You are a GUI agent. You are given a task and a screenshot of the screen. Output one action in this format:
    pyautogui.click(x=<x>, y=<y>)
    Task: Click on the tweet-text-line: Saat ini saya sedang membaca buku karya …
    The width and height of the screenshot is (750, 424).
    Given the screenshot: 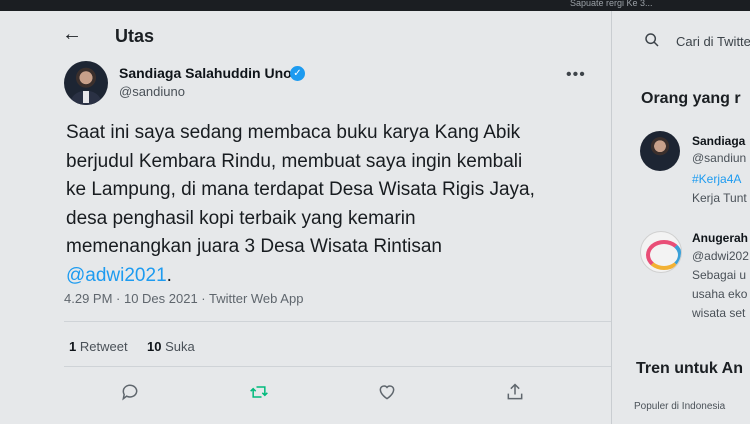 What is the action you would take?
    pyautogui.click(x=293, y=132)
    